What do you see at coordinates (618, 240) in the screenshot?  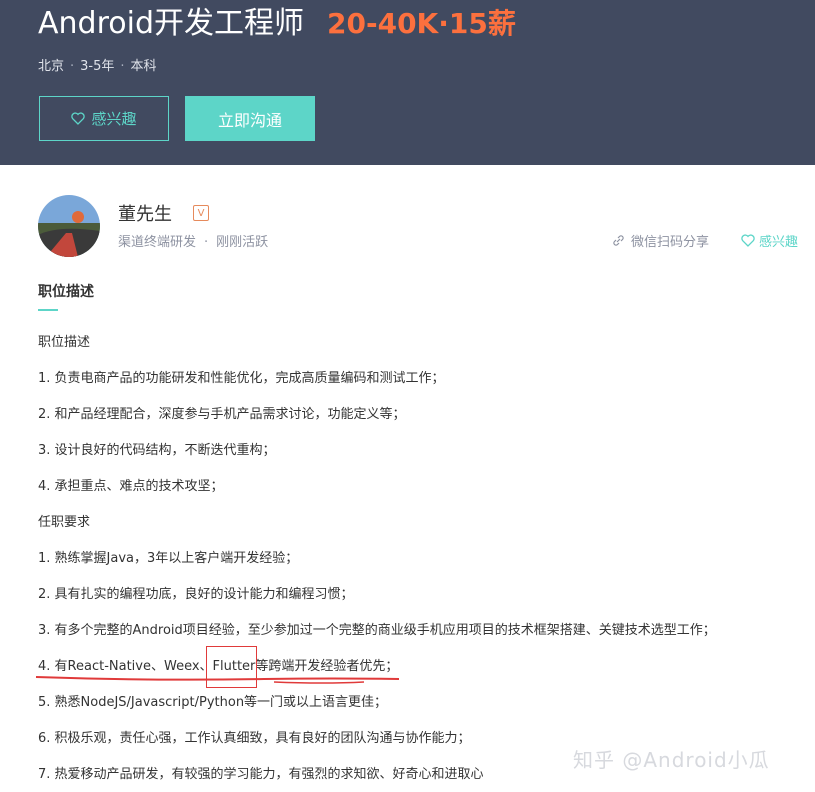 I see `link-icon` at bounding box center [618, 240].